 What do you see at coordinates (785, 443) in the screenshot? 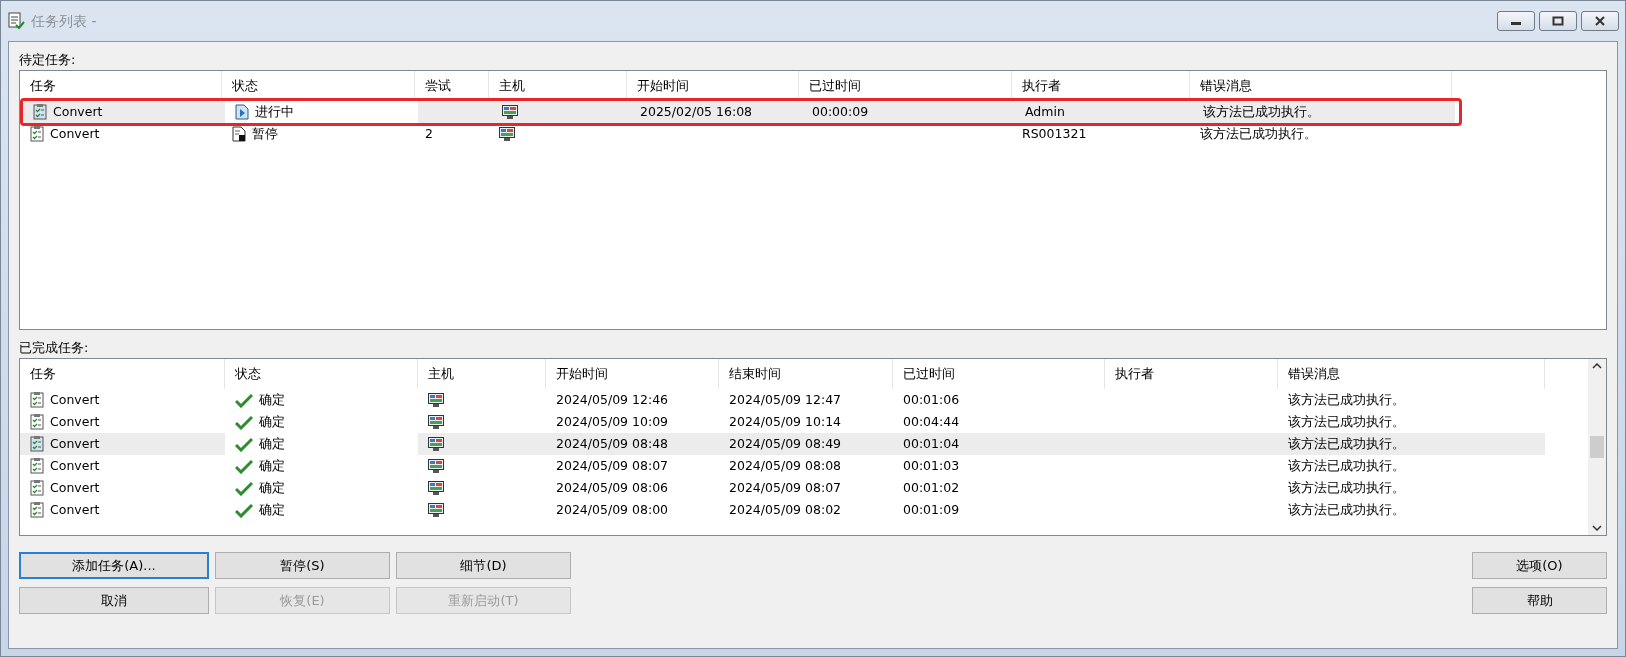
I see `table-cell-text: 2024/05/09 08:49` at bounding box center [785, 443].